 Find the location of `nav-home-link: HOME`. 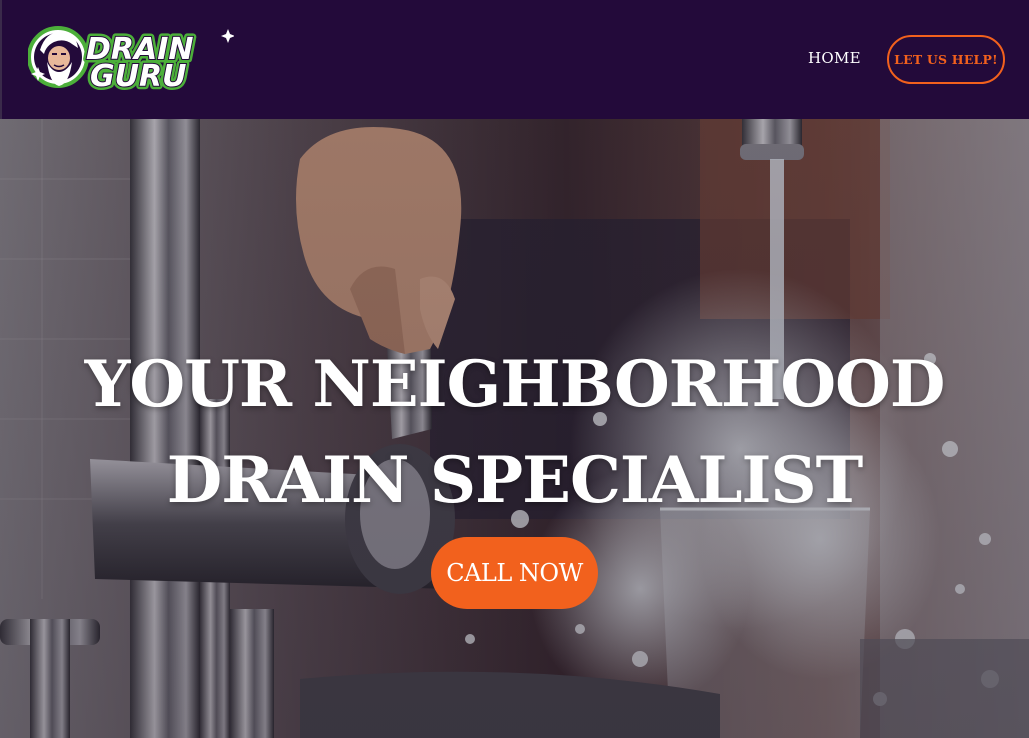

nav-home-link: HOME is located at coordinates (834, 58).